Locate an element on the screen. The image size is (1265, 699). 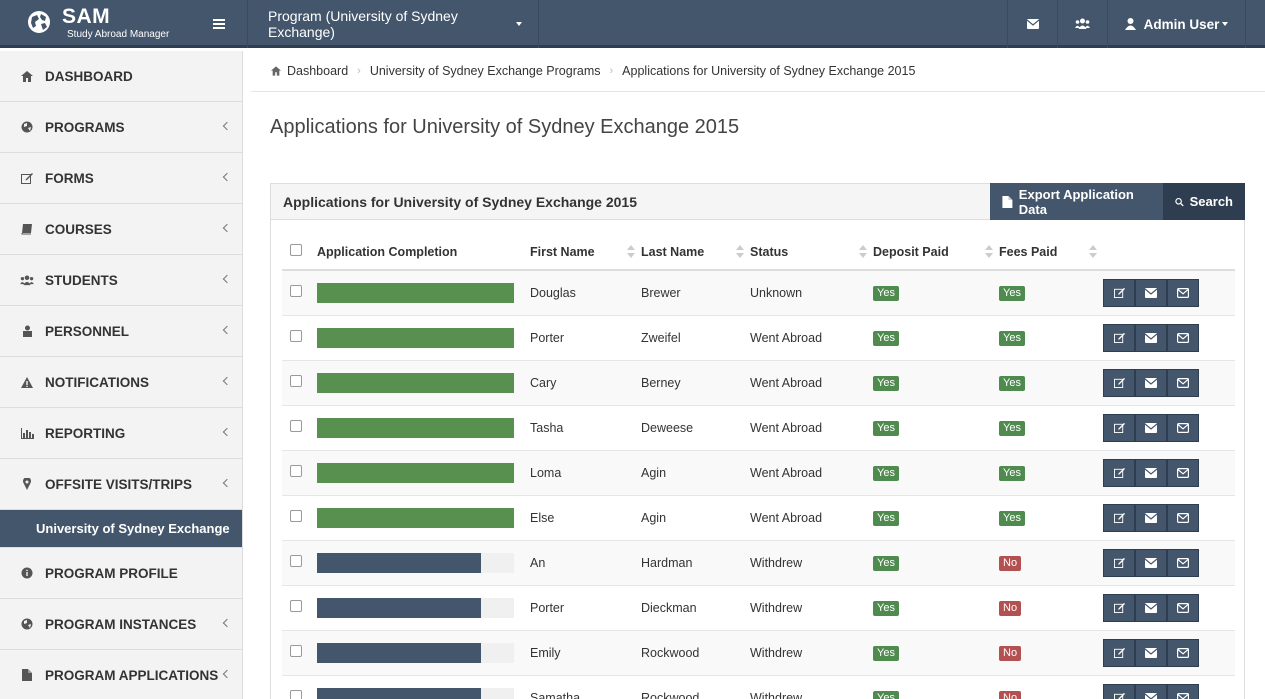
breadcrumb-programs: University of Sydney Exchange Programs is located at coordinates (485, 71).